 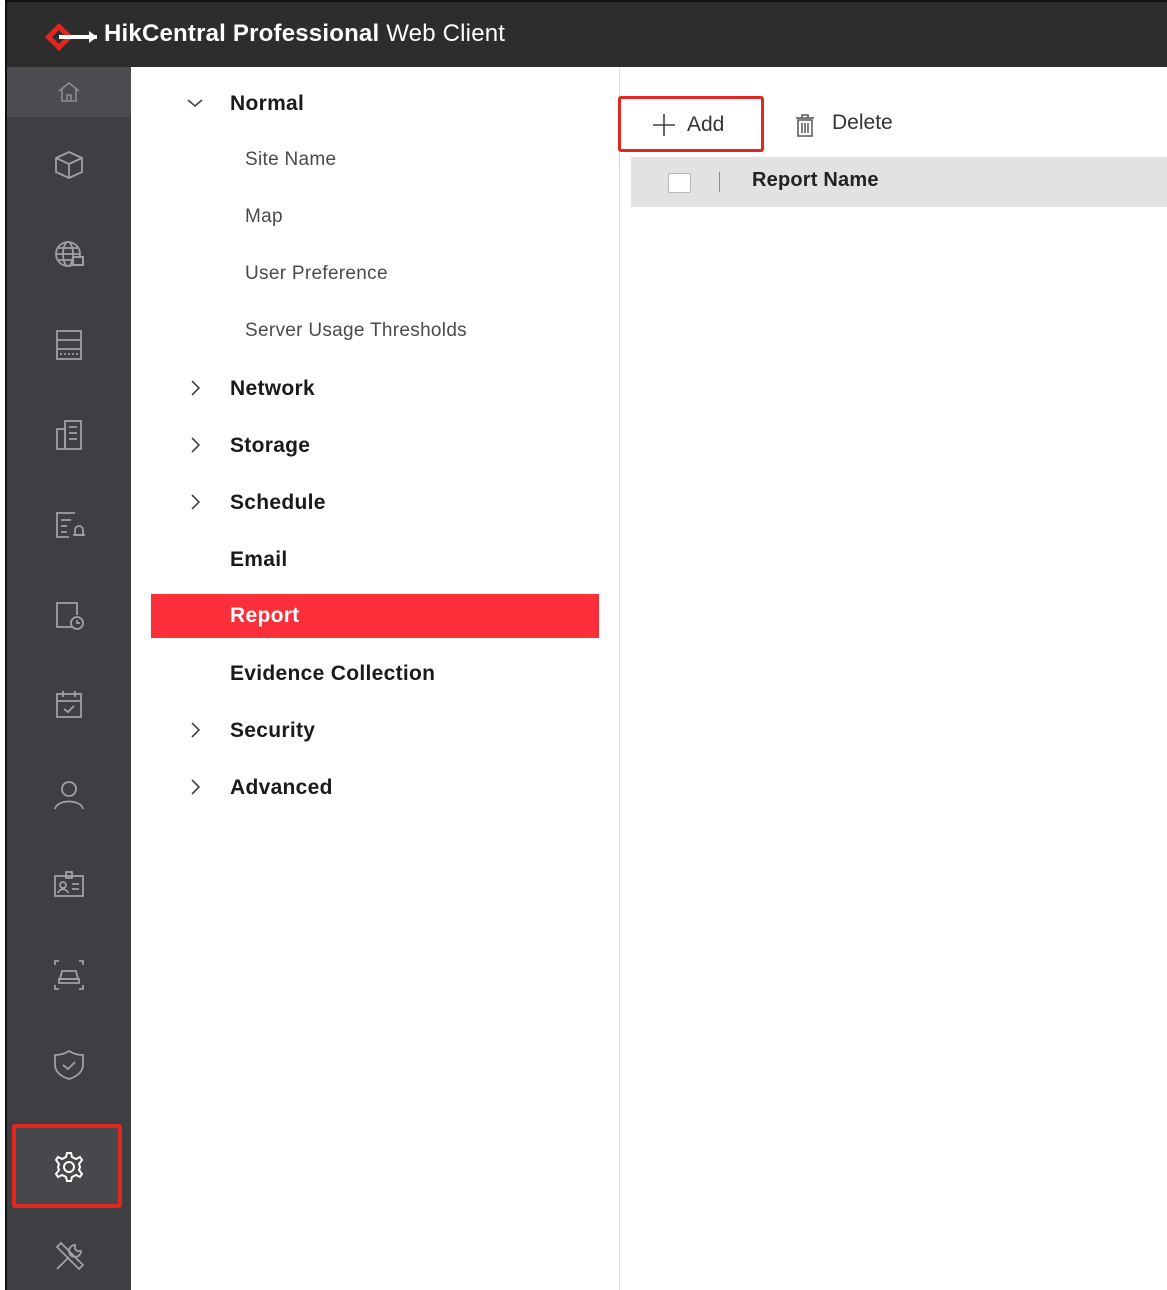 I want to click on nav-advanced: Advanced, so click(x=375, y=788).